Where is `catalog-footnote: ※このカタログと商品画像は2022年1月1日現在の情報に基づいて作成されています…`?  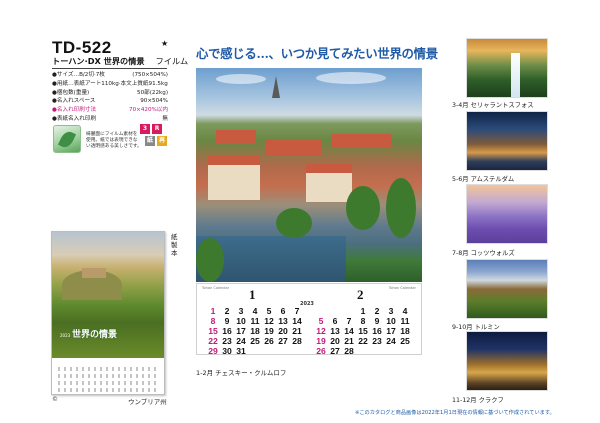
catalog-footnote: ※このカタログと商品画像は2022年1月1日現在の情報に基づいて作成されています… is located at coordinates (455, 413).